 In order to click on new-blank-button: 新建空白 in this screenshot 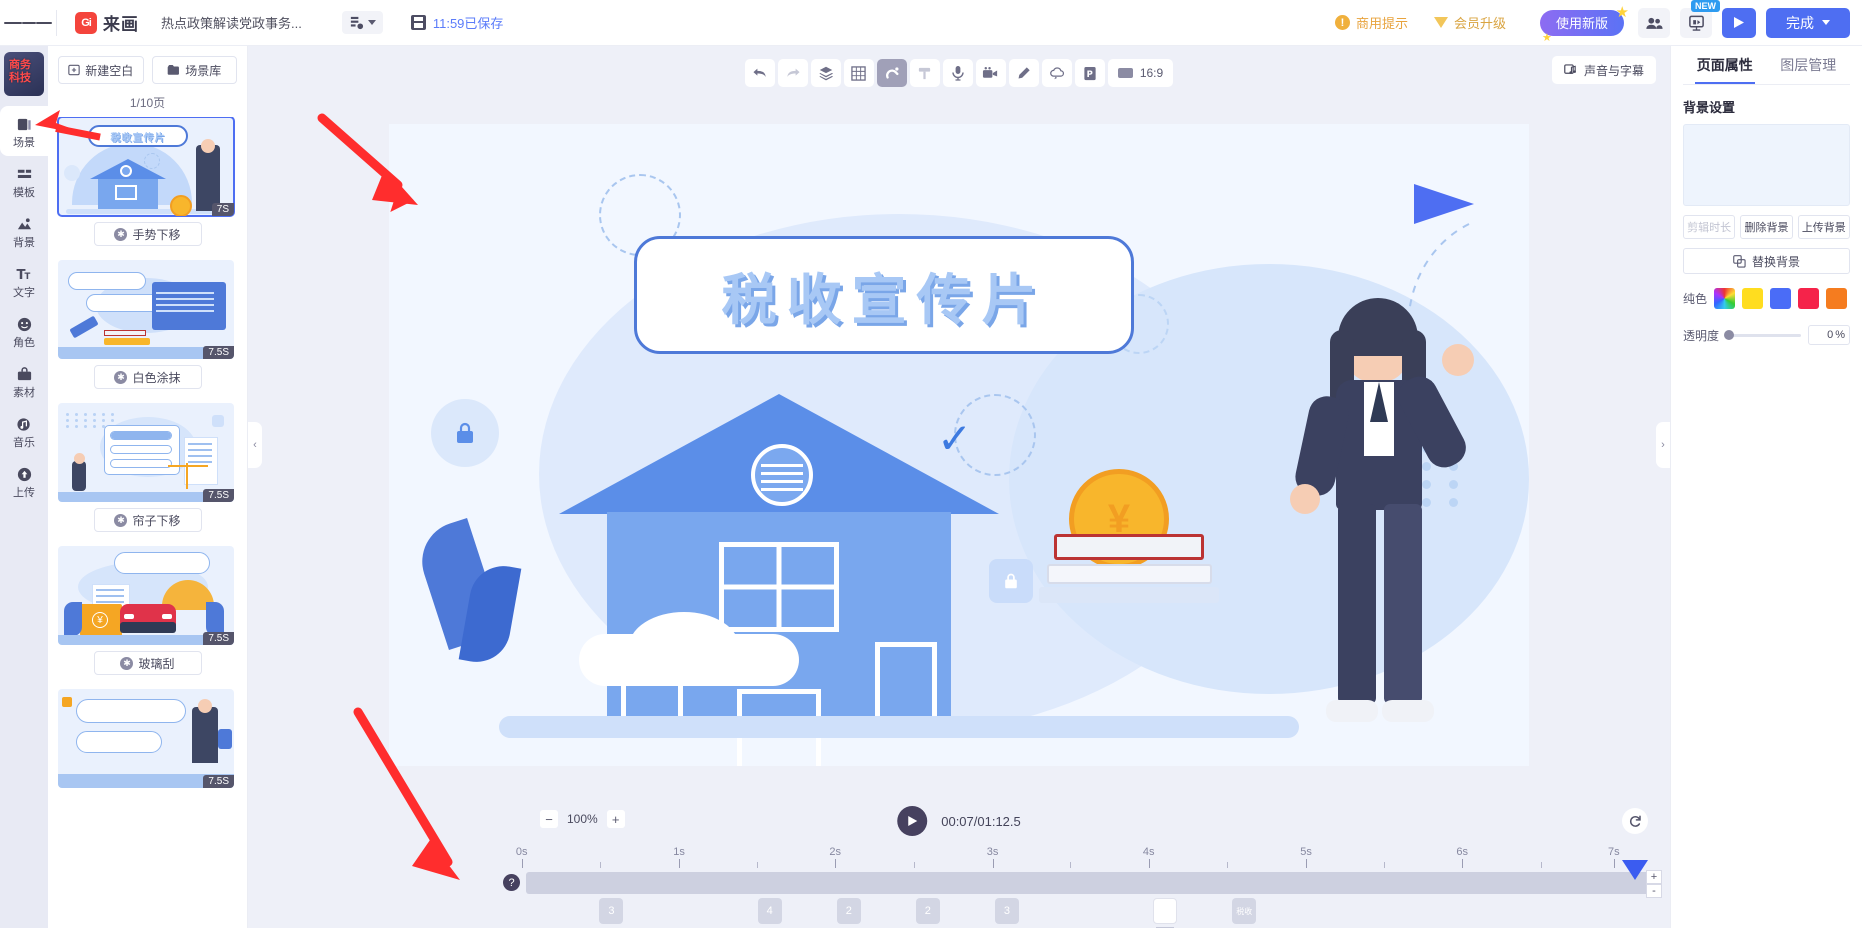, I will do `click(101, 70)`.